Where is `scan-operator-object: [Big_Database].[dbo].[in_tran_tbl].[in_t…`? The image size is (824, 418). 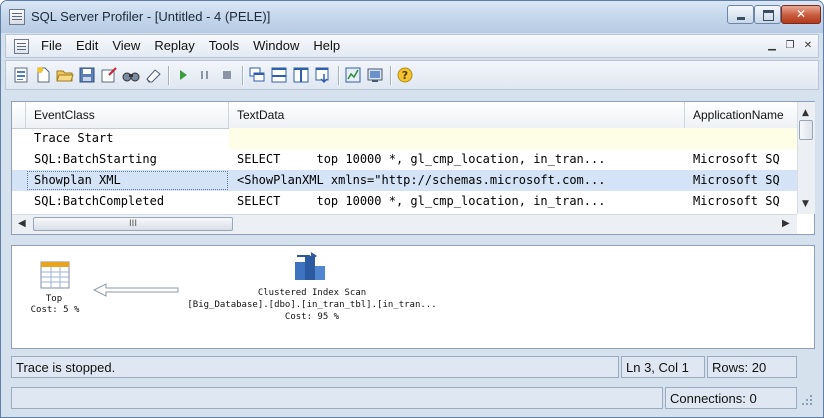
scan-operator-object: [Big_Database].[dbo].[in_tran_tbl].[in_t… is located at coordinates (312, 305).